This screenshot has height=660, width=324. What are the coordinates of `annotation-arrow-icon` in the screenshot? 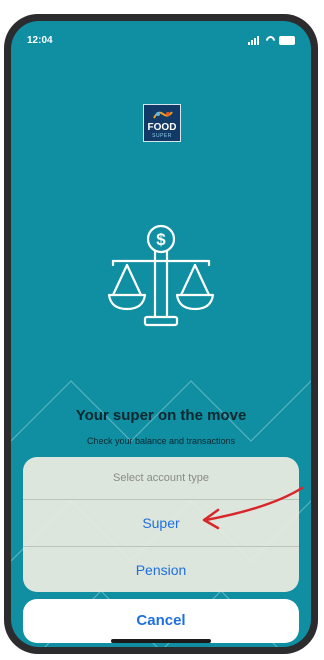 It's located at (253, 508).